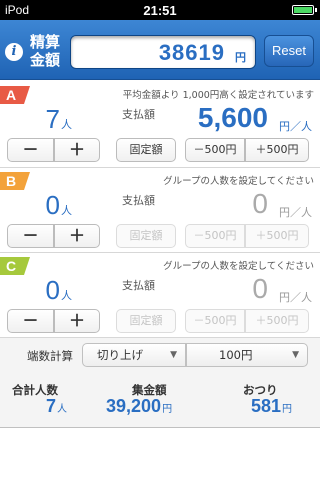  Describe the element at coordinates (138, 114) in the screenshot. I see `group-a-pay-label: 支払額` at that location.